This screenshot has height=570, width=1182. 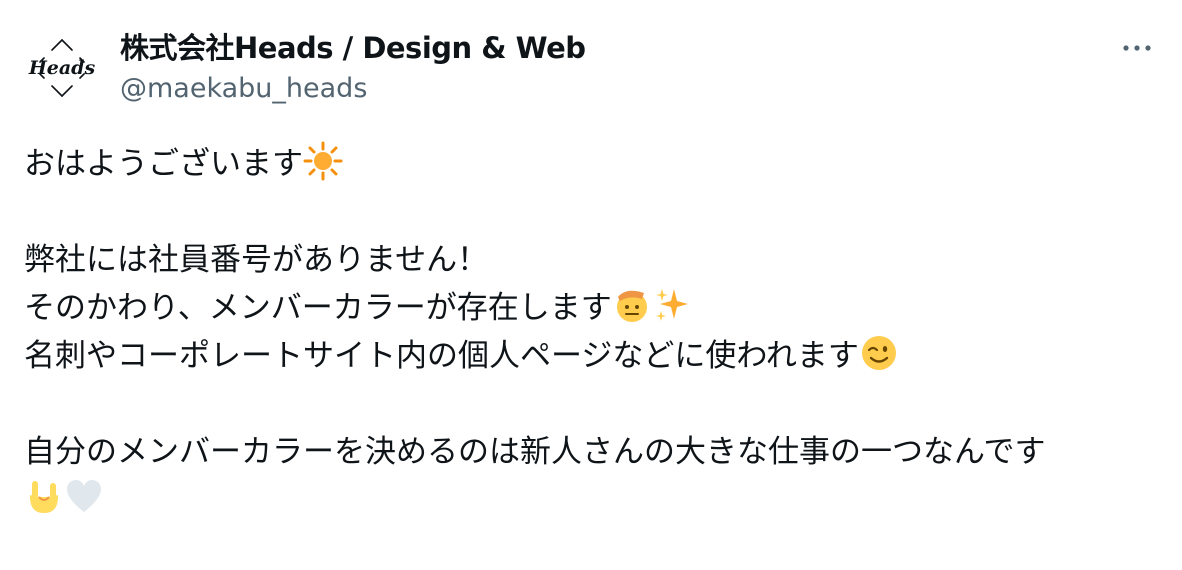 What do you see at coordinates (318, 308) in the screenshot?
I see `tweet-line-text: そのかわり、メンバーカラーが存在します` at bounding box center [318, 308].